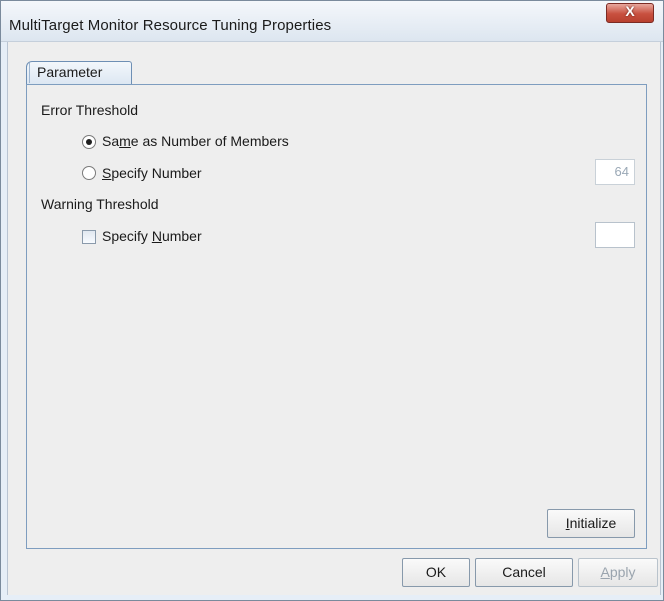  I want to click on close-icon: X, so click(630, 11).